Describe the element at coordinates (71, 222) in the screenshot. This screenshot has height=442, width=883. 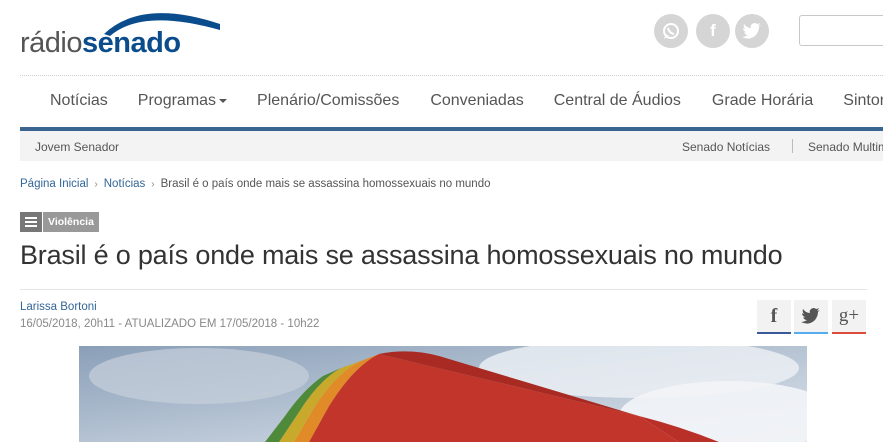
I see `category-tag: Violência` at that location.